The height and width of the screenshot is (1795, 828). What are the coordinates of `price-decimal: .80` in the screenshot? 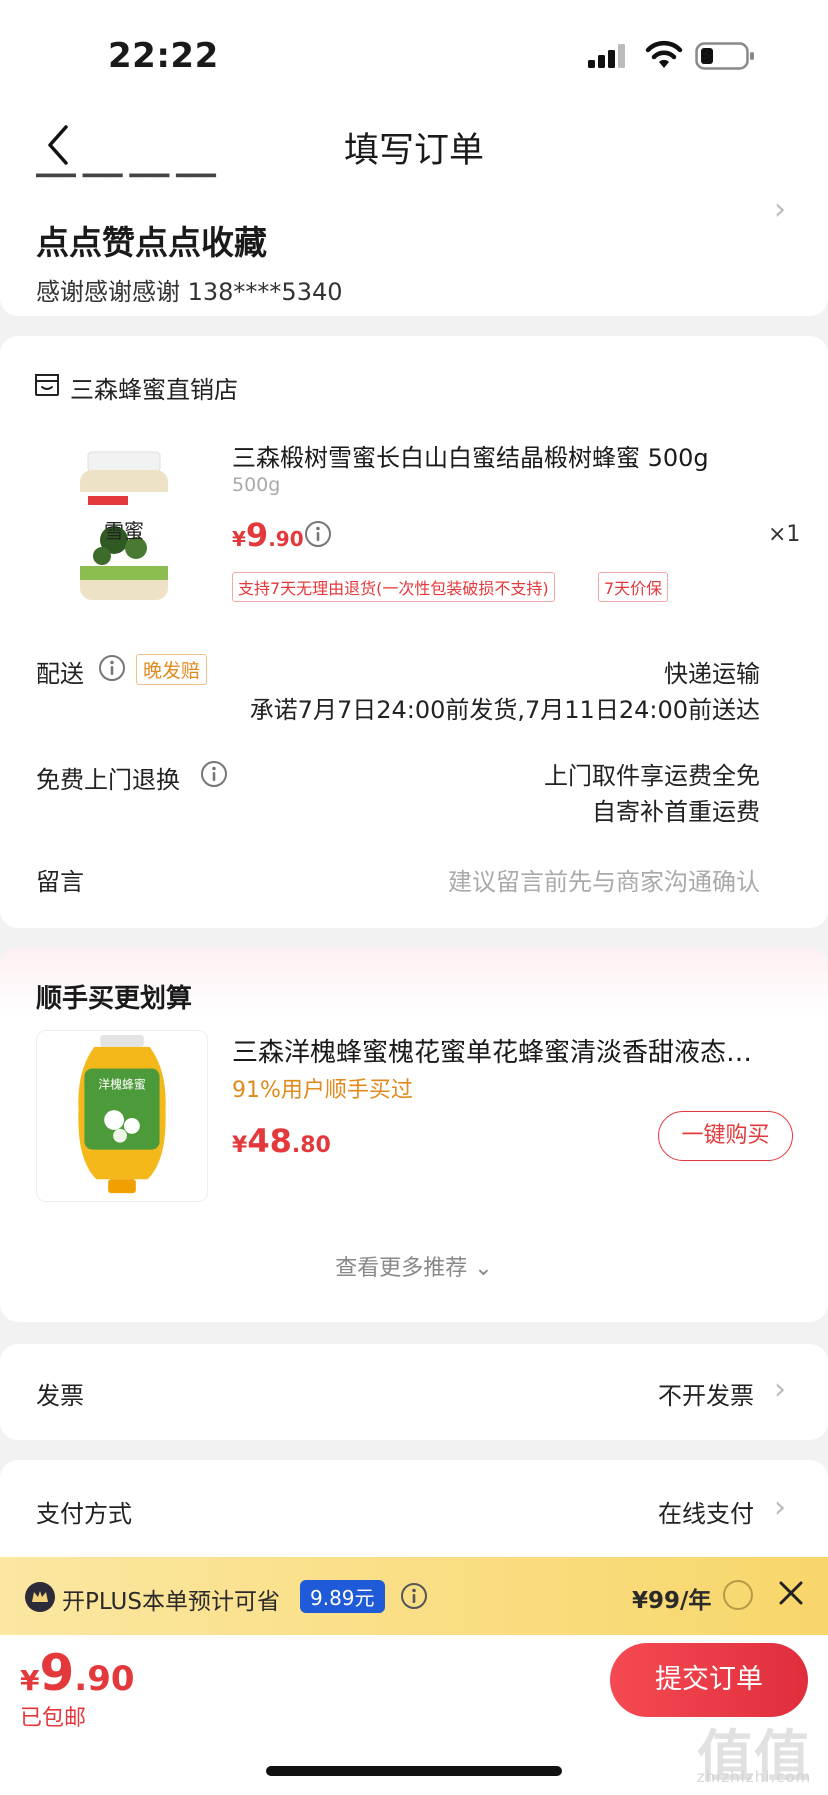 It's located at (311, 1145).